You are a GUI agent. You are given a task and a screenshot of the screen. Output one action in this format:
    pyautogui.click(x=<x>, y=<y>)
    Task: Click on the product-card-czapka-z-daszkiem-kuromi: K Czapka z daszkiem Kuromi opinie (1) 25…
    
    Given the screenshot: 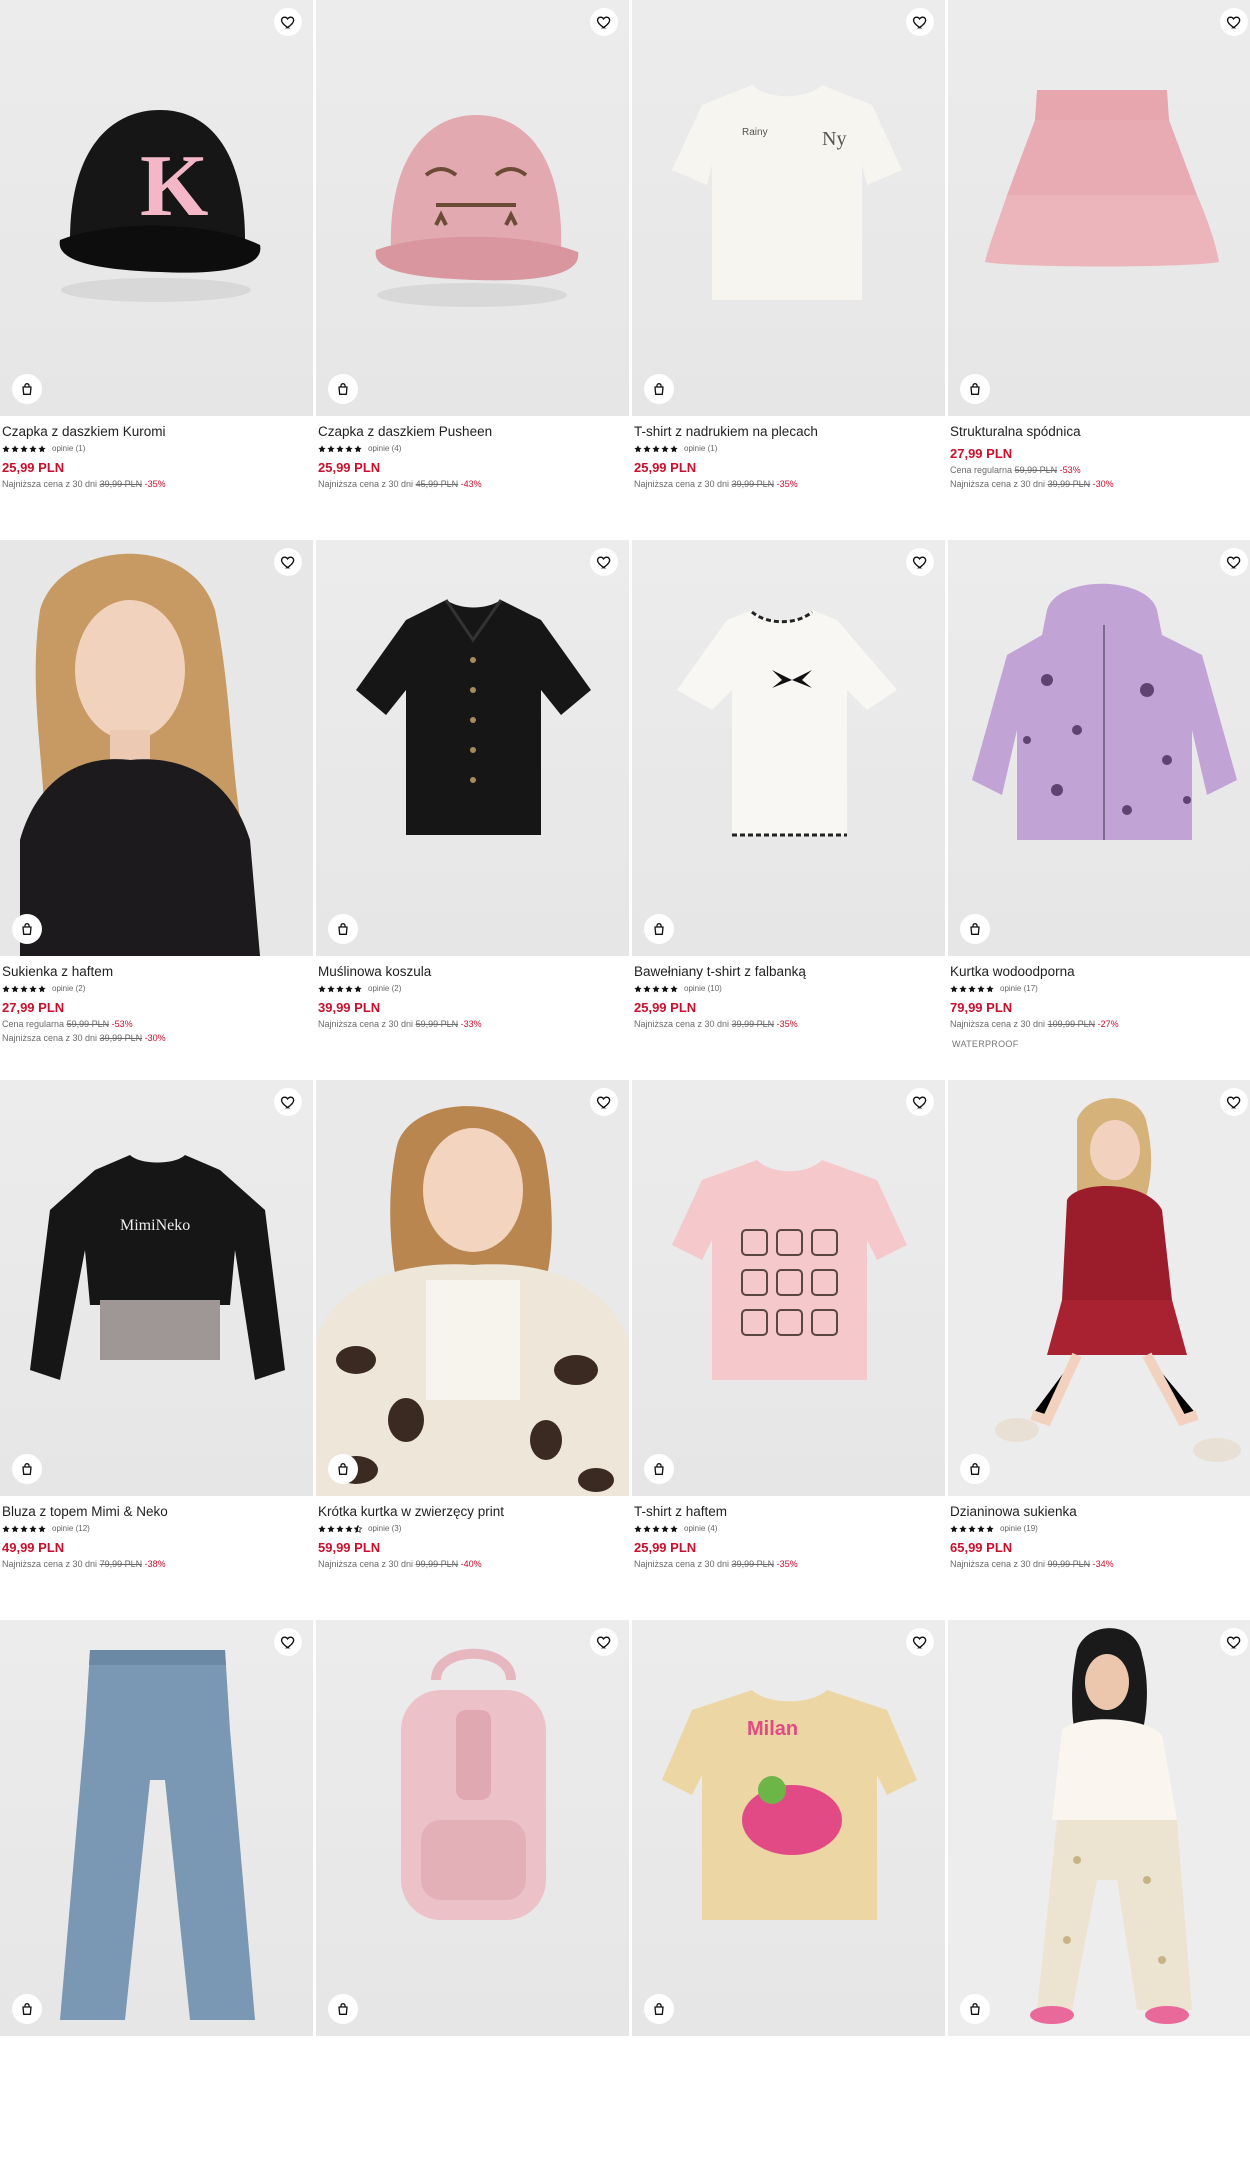 What is the action you would take?
    pyautogui.click(x=156, y=270)
    